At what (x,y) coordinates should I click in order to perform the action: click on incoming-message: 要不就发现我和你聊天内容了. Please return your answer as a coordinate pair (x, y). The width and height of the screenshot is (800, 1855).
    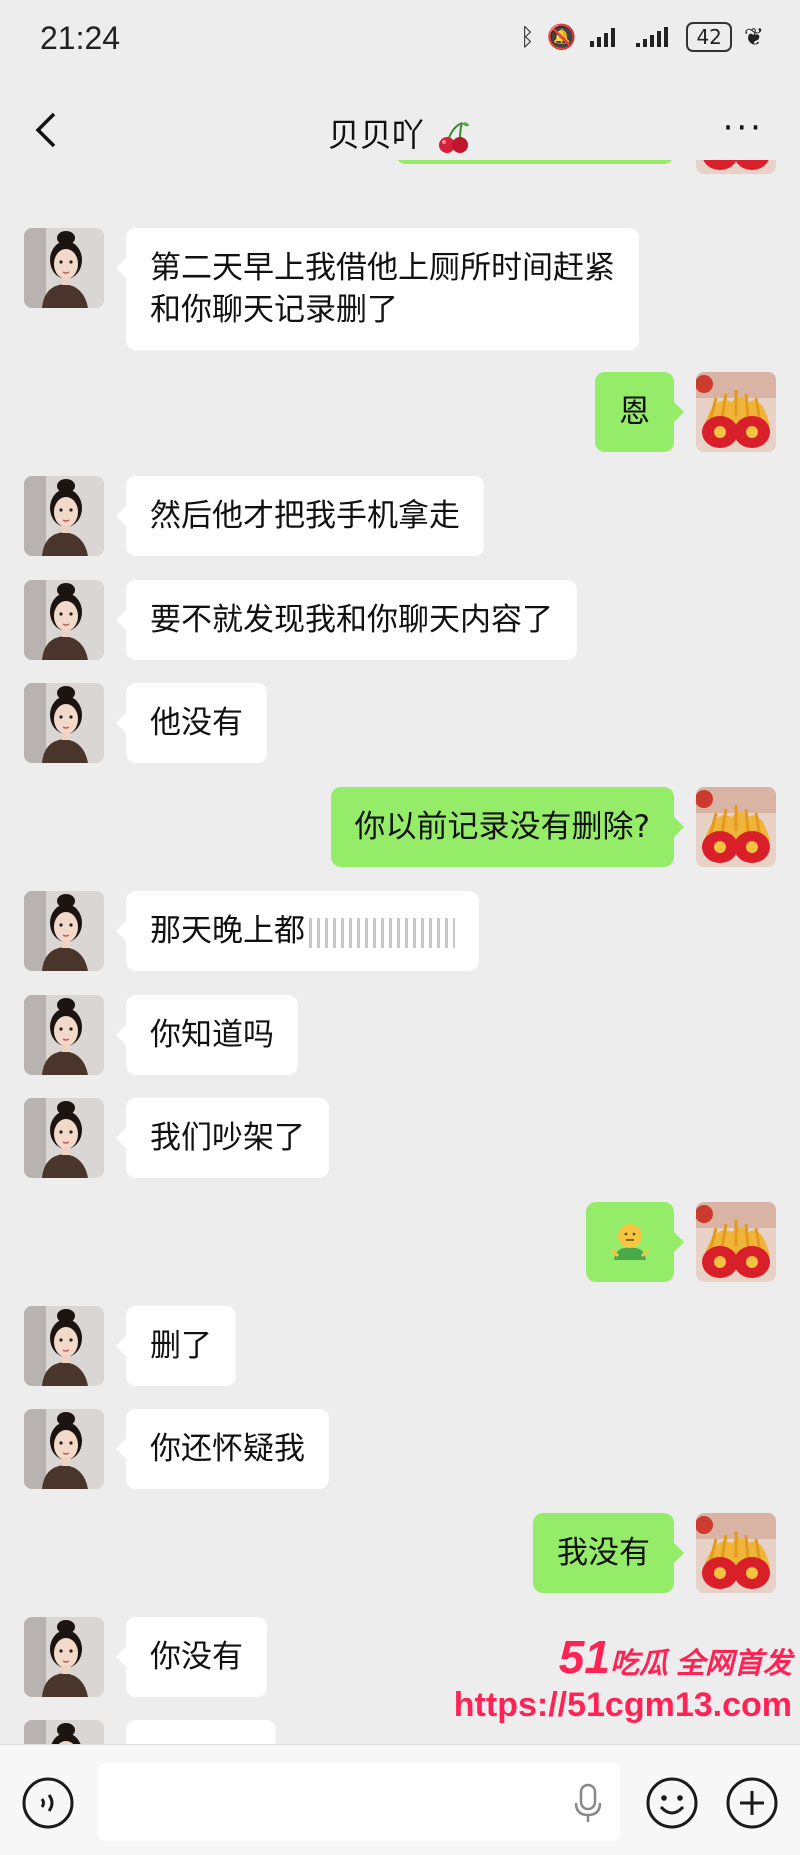
    Looking at the image, I should click on (346, 620).